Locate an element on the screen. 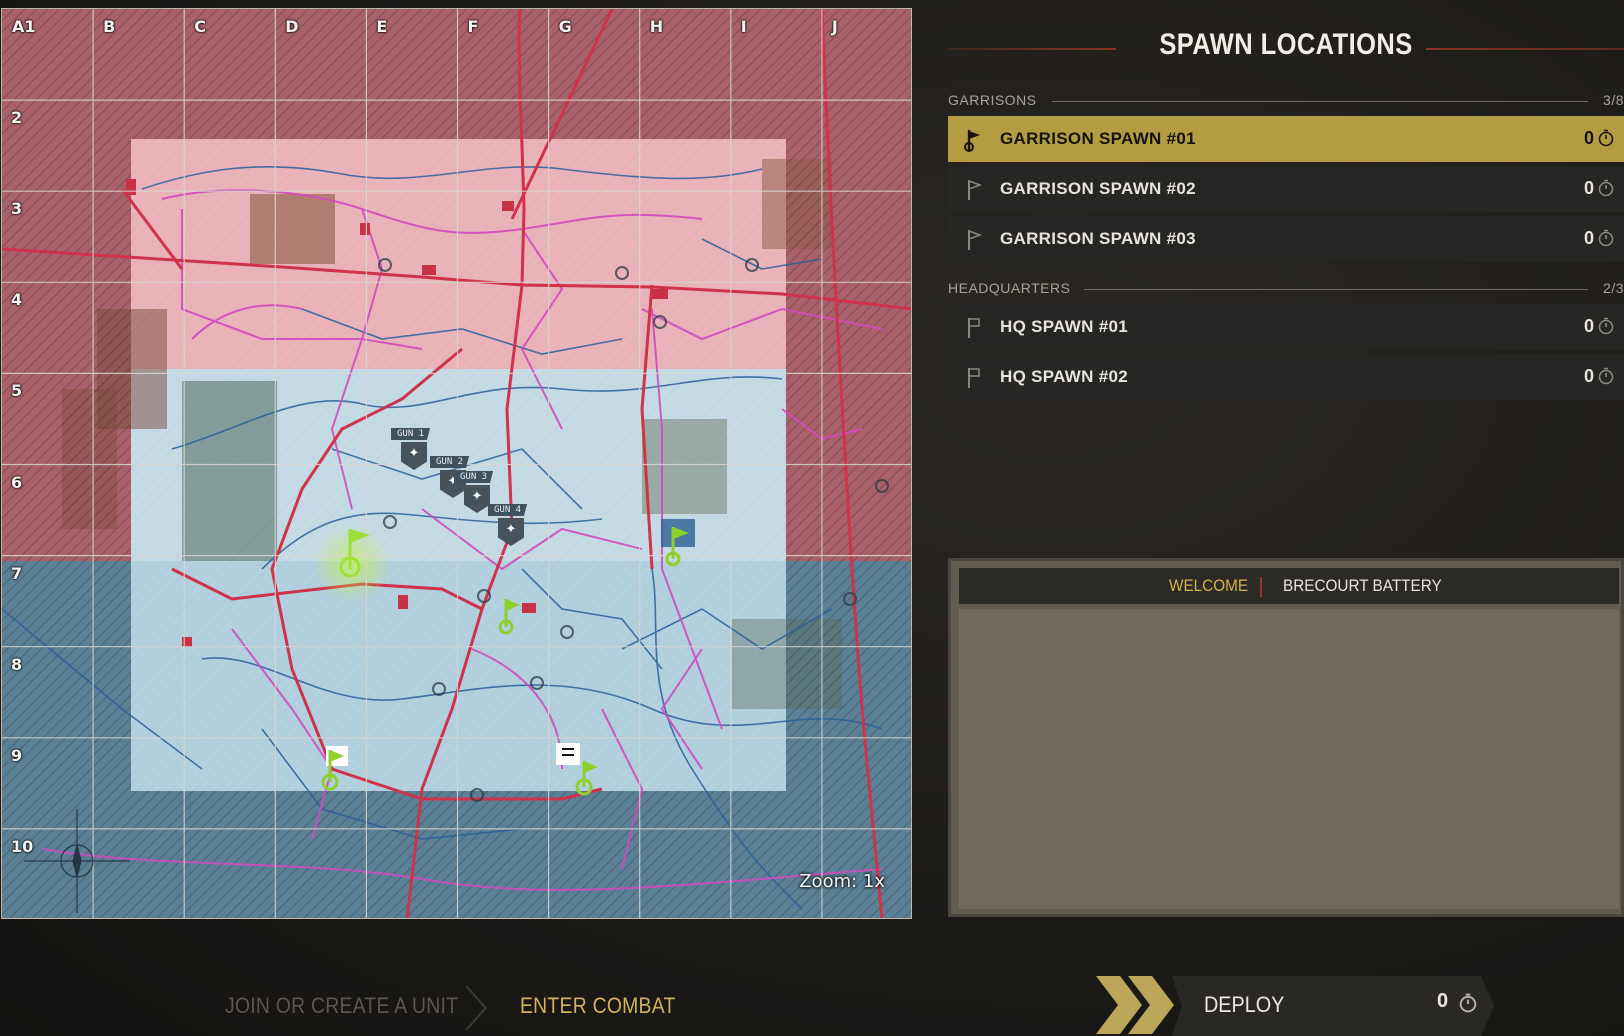 This screenshot has height=1036, width=1624. spawn-name: HQ SPAWN #02 is located at coordinates (1064, 376).